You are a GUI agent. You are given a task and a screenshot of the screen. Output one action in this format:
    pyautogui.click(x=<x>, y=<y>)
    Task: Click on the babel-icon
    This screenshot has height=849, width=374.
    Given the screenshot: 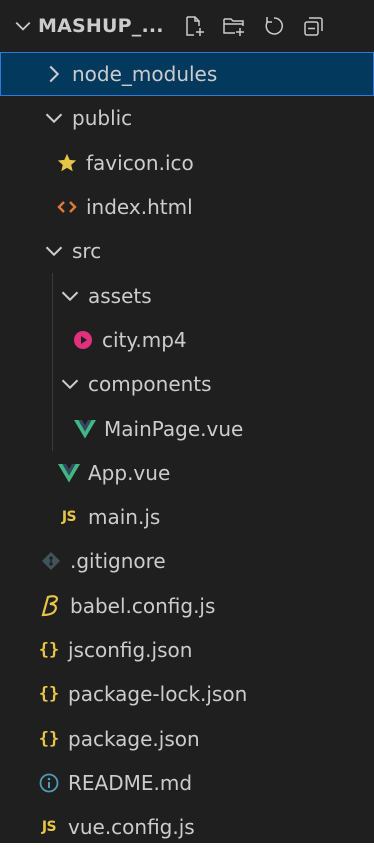 What is the action you would take?
    pyautogui.click(x=51, y=605)
    